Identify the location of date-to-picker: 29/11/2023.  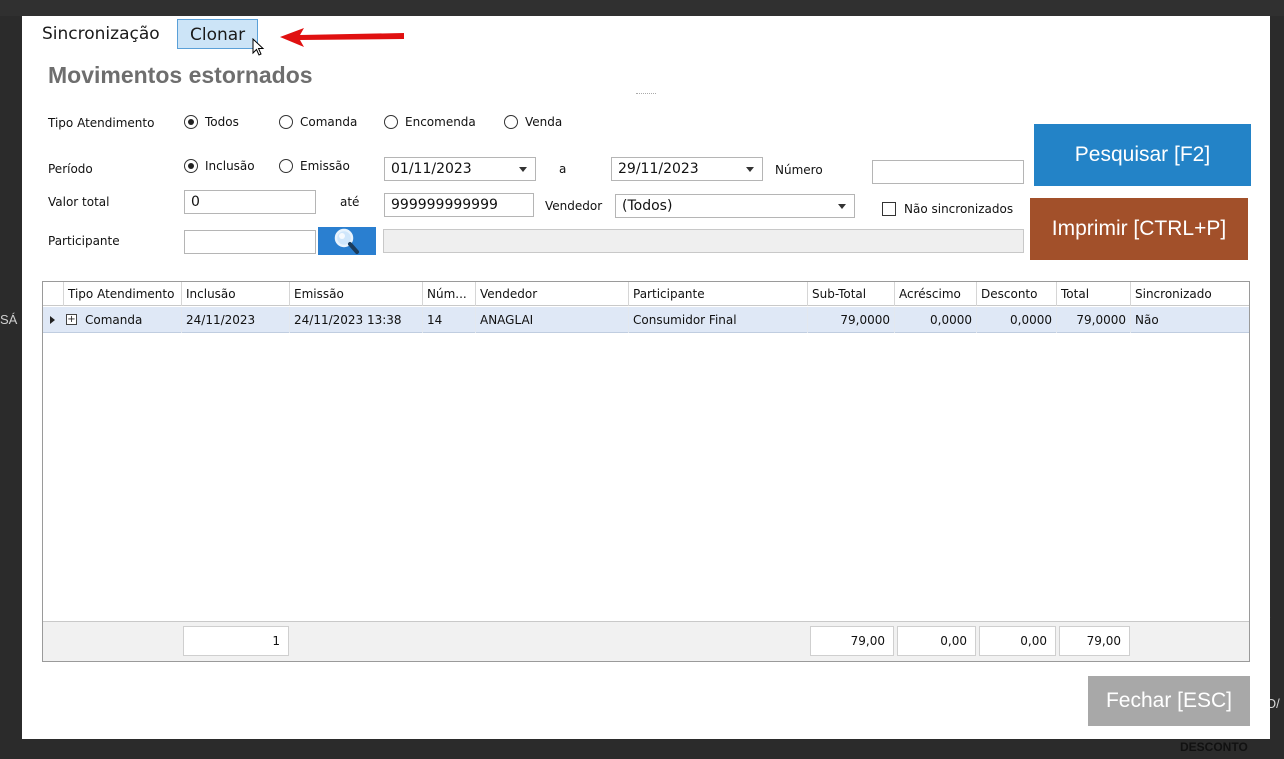
(687, 169).